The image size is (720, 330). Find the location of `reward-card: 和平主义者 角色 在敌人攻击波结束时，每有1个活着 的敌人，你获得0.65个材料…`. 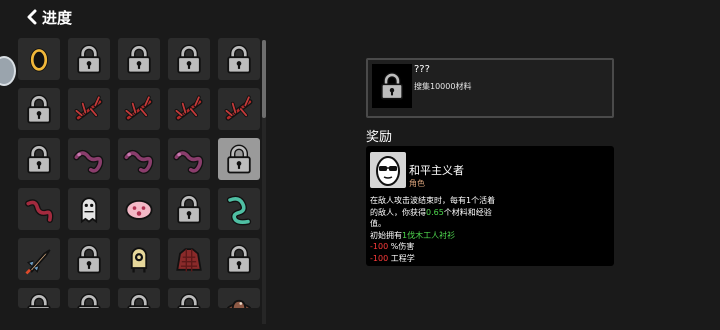

reward-card: 和平主义者 角色 在敌人攻击波结束时，每有1个活着 的敌人，你获得0.65个材料… is located at coordinates (490, 206).